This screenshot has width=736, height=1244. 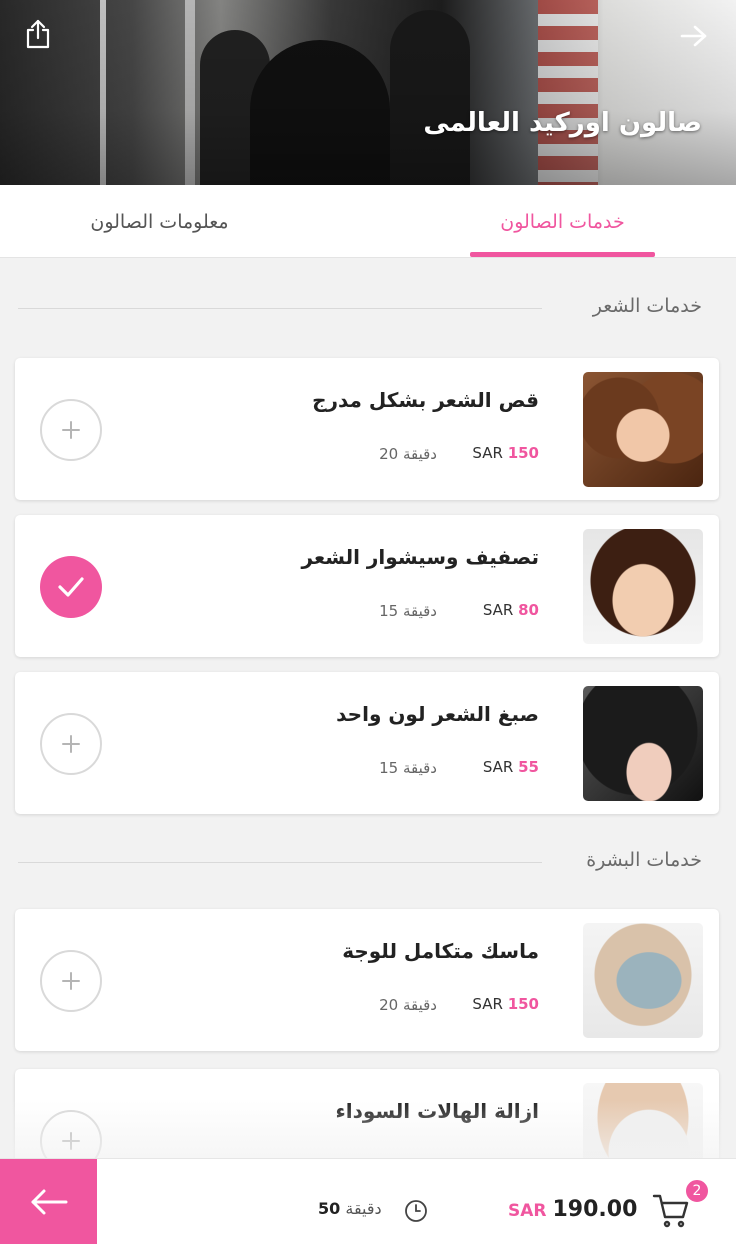 I want to click on tab-salon-info: معلومات الصالون, so click(x=159, y=221).